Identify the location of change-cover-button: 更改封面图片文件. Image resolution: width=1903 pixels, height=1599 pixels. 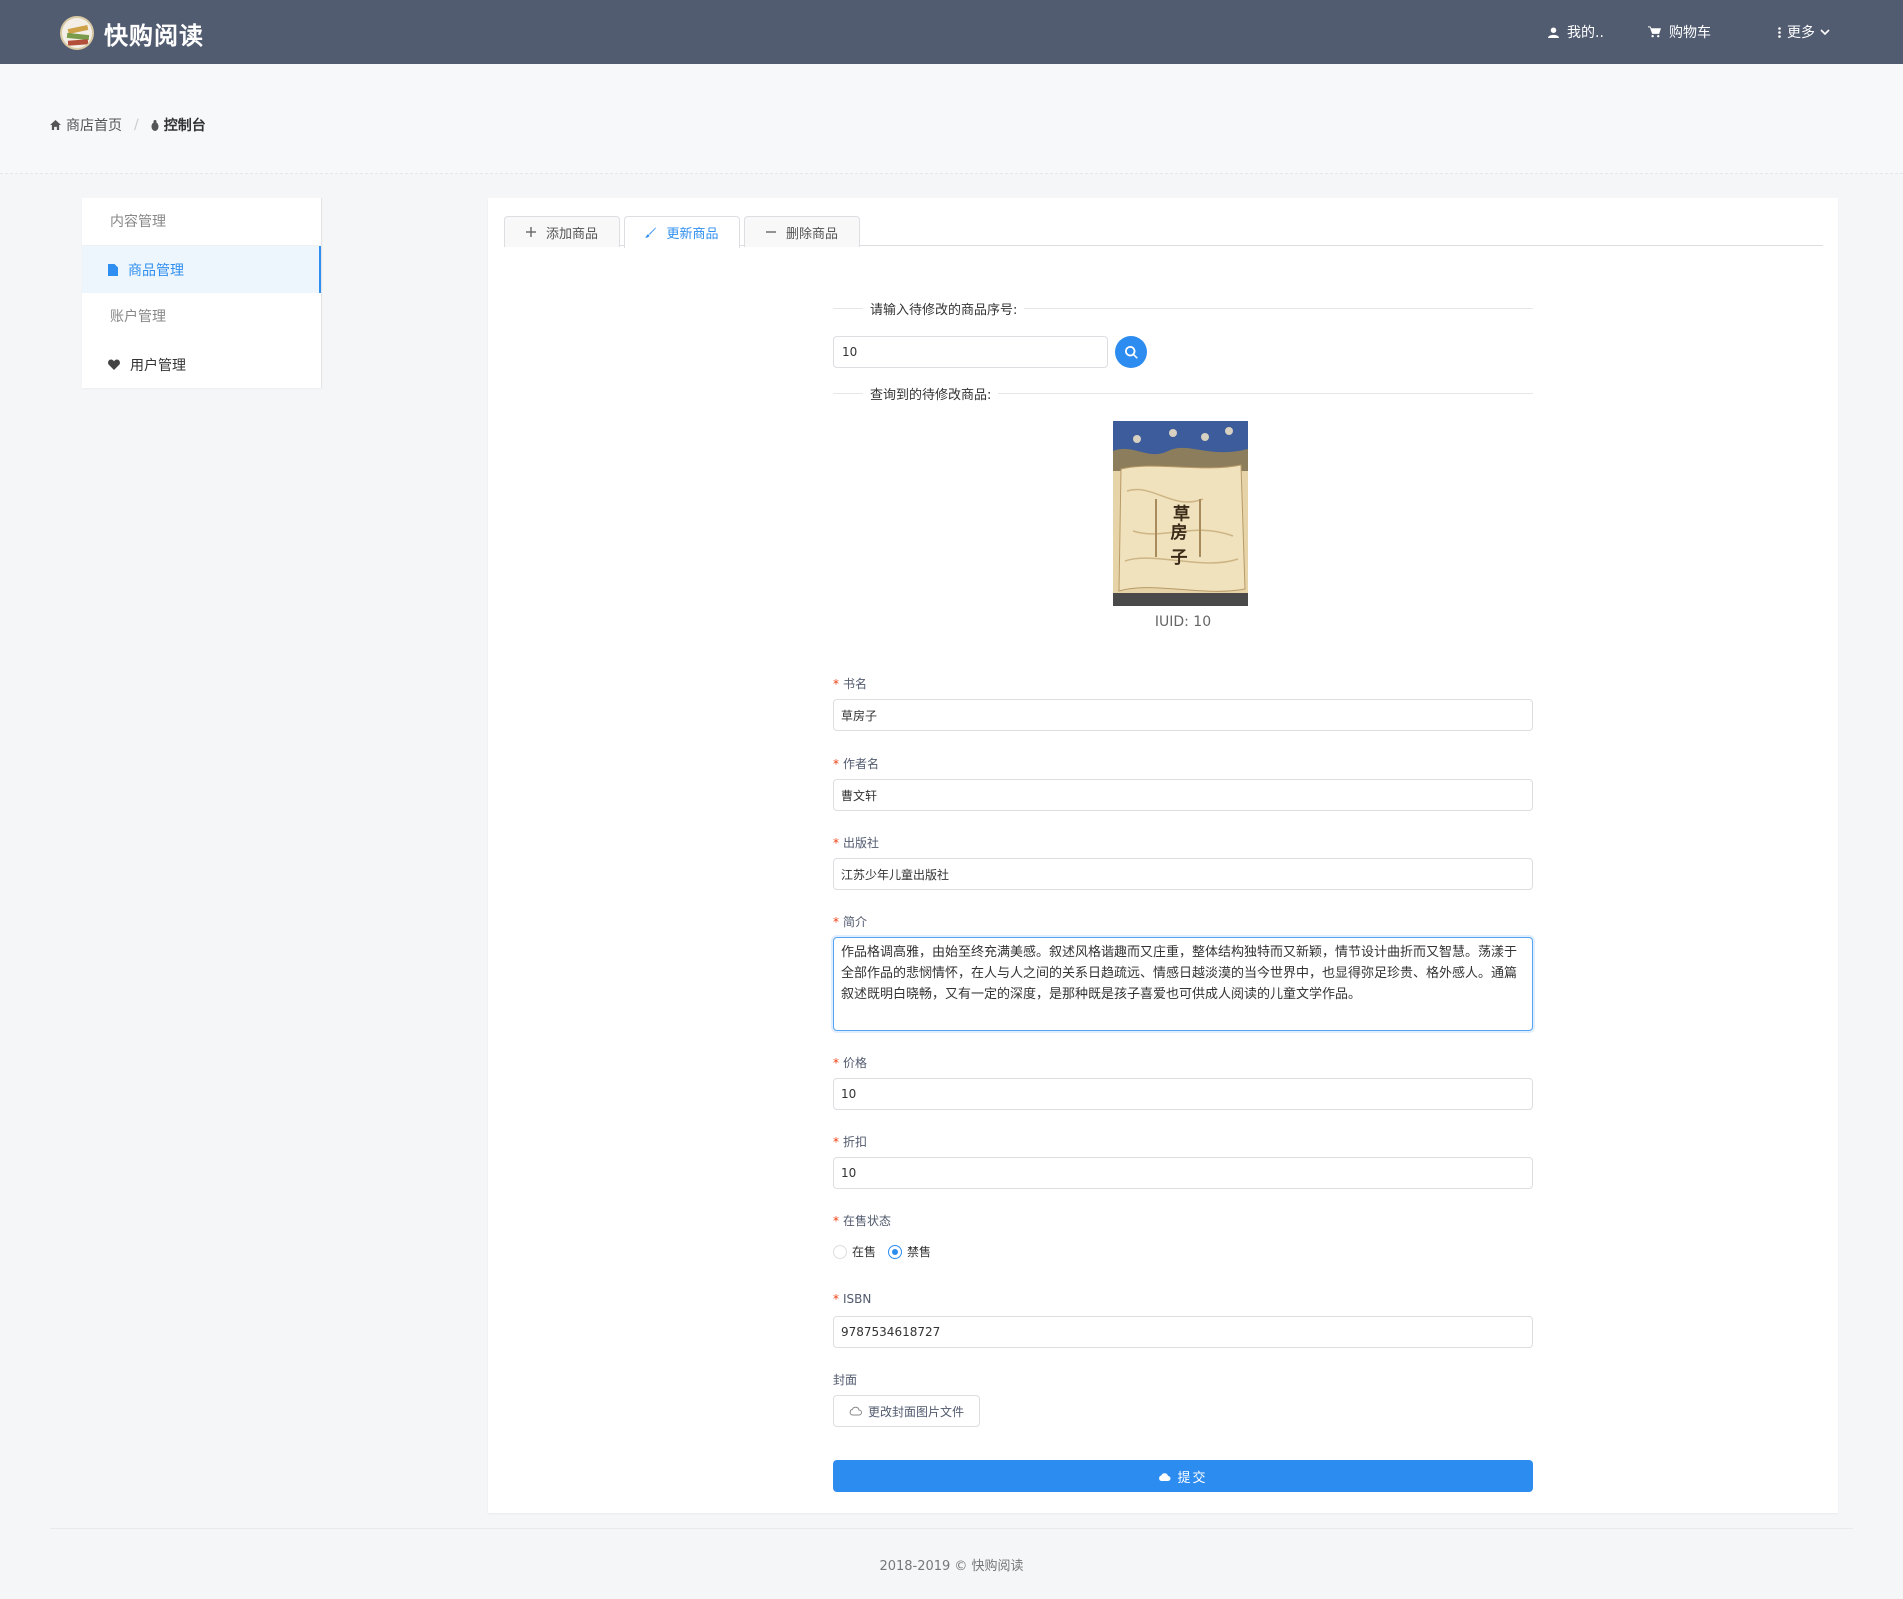
(906, 1411).